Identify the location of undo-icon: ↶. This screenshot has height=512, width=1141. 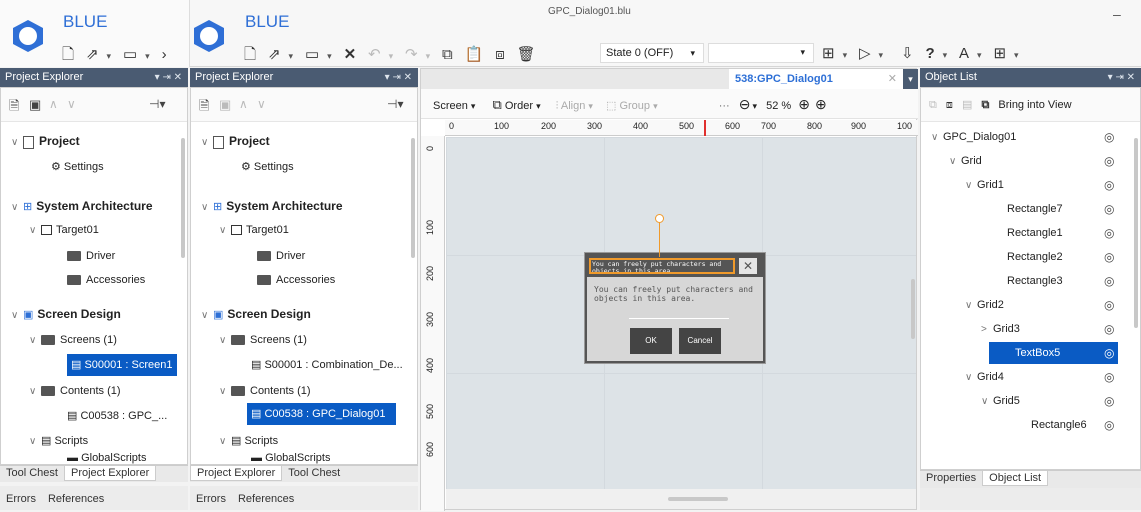
(374, 54).